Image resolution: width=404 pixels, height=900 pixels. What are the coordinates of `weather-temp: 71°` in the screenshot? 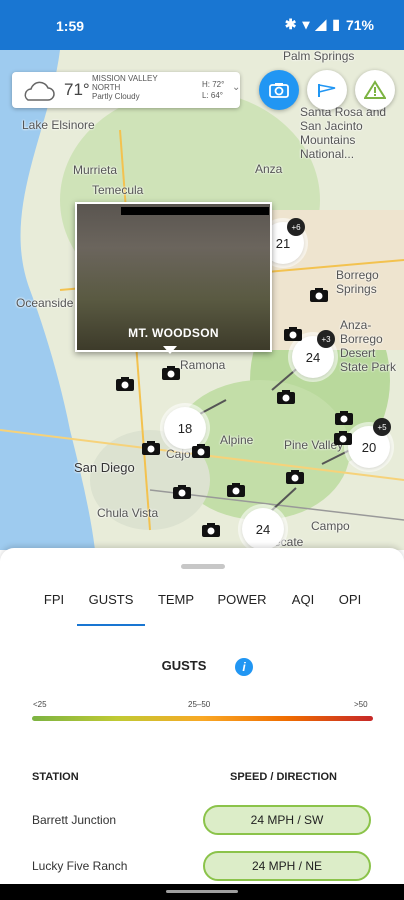 It's located at (77, 89).